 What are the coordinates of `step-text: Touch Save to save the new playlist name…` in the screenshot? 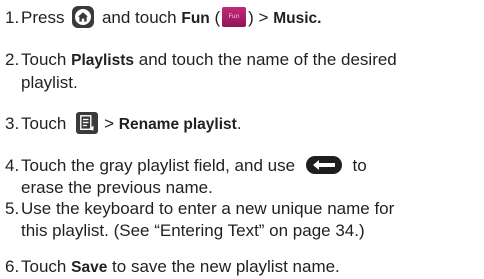 It's located at (251, 267).